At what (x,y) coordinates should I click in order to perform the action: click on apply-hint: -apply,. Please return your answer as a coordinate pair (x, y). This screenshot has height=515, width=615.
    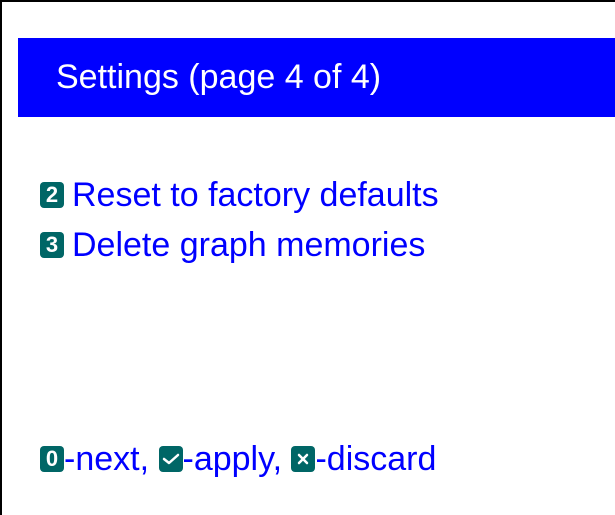
    Looking at the image, I should click on (220, 459).